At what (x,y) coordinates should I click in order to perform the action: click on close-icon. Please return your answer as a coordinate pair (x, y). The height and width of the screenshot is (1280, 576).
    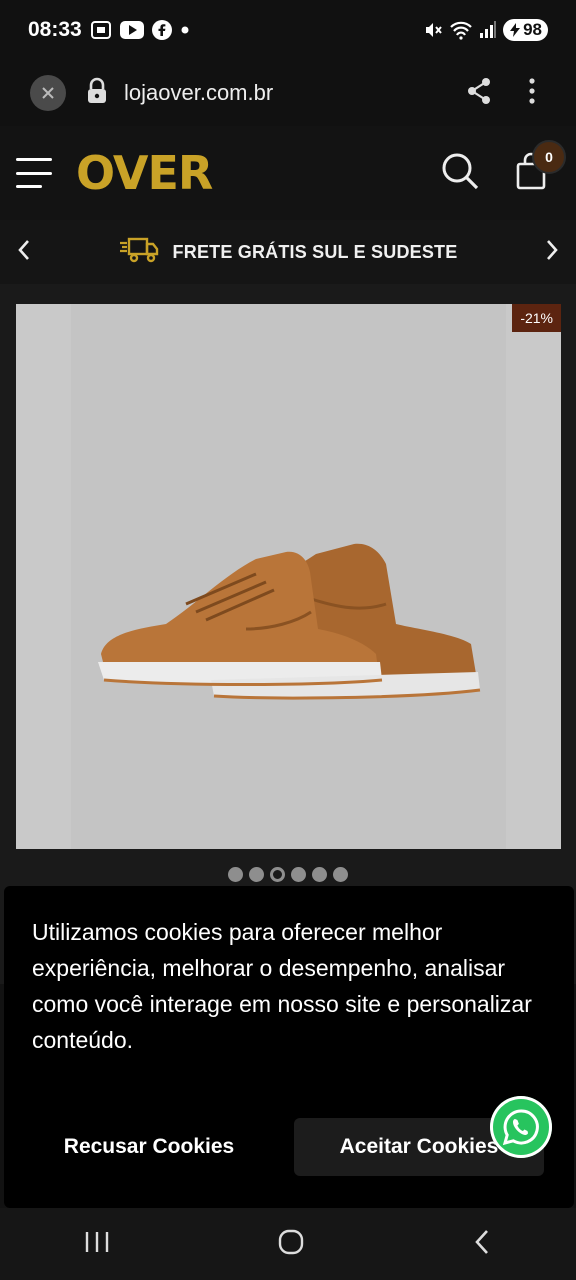
    Looking at the image, I should click on (48, 93).